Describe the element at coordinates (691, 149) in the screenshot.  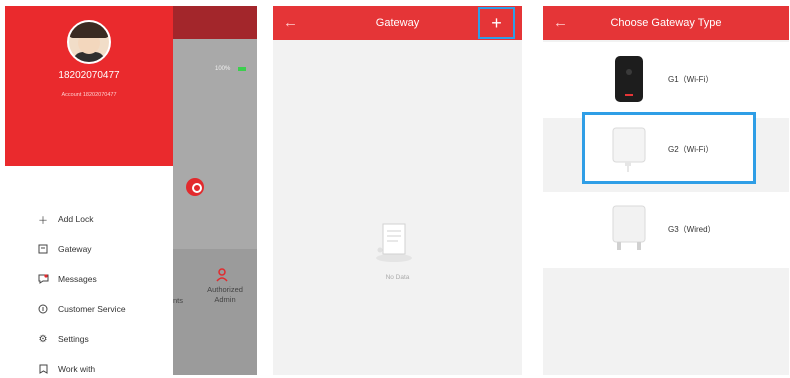
I see `gateway-option-label: G2（Wi-Fi）` at that location.